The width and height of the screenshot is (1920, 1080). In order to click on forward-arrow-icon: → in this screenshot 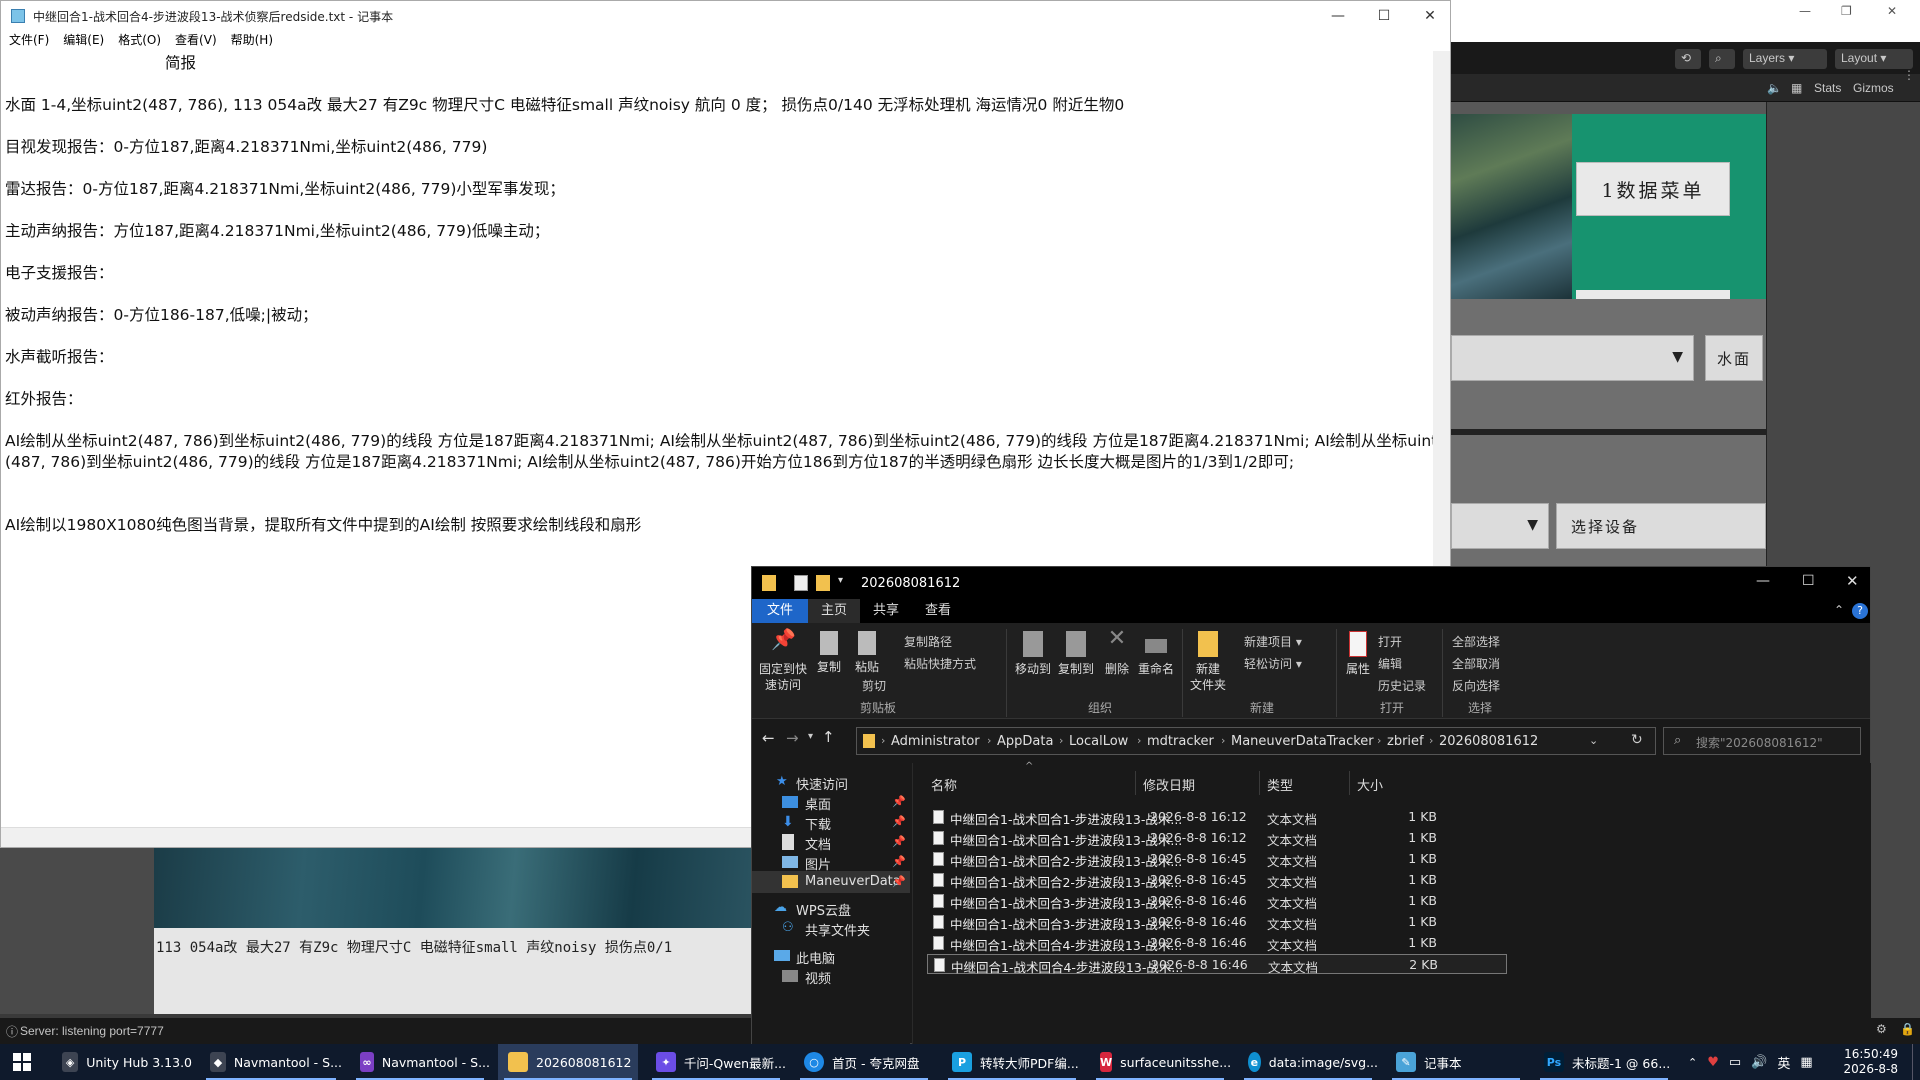, I will do `click(792, 738)`.